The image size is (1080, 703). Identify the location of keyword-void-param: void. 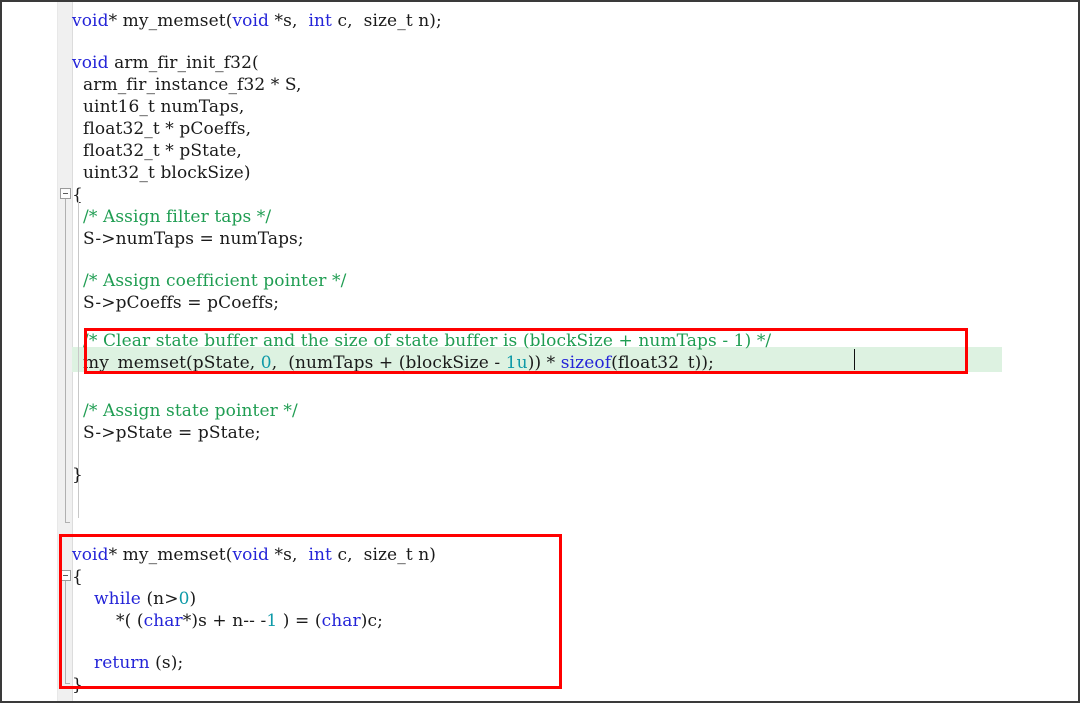
(251, 21).